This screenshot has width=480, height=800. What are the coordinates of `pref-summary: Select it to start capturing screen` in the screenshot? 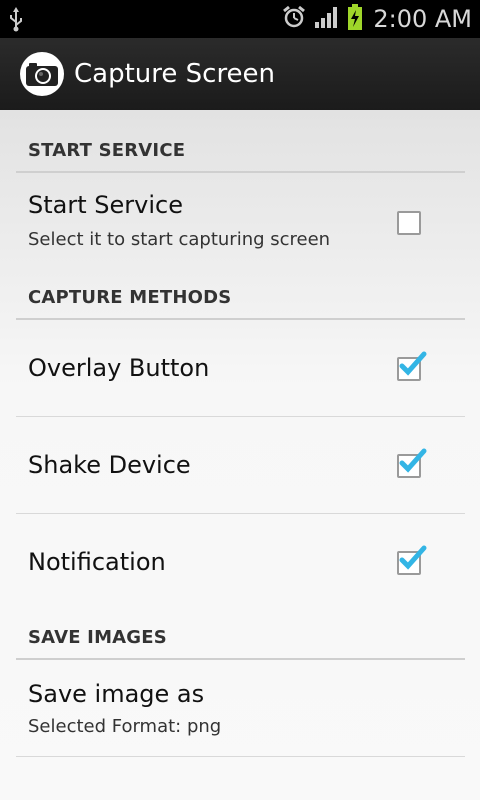 It's located at (179, 239).